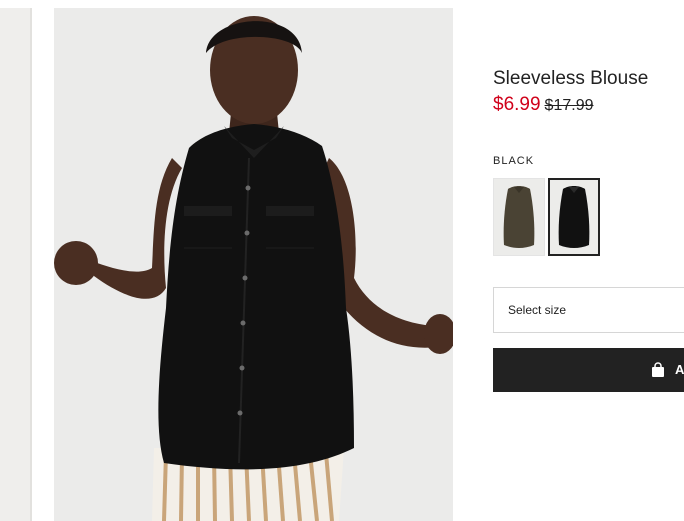  I want to click on add-to-bag-button: A, so click(588, 370).